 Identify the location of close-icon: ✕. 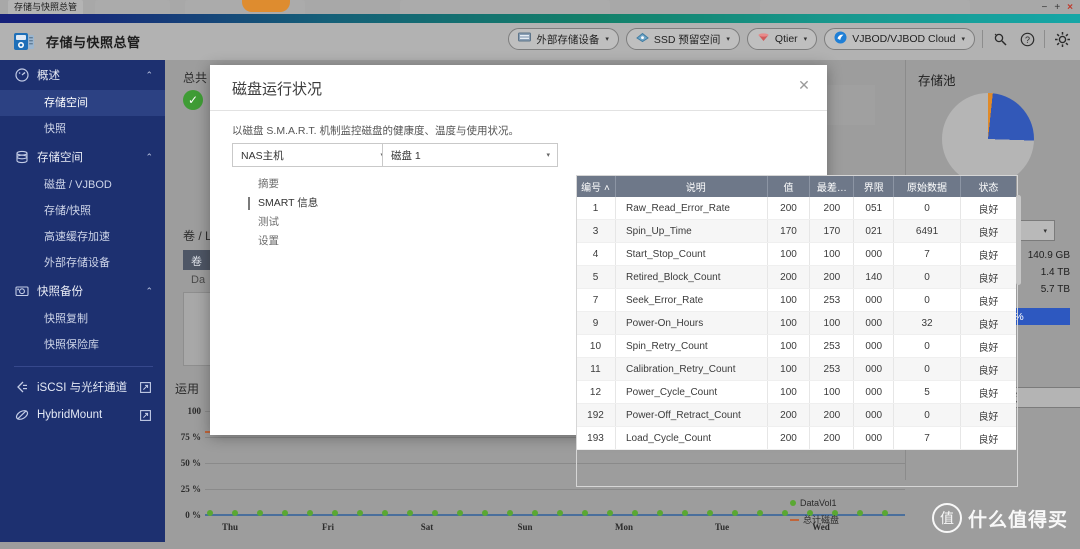
(804, 85).